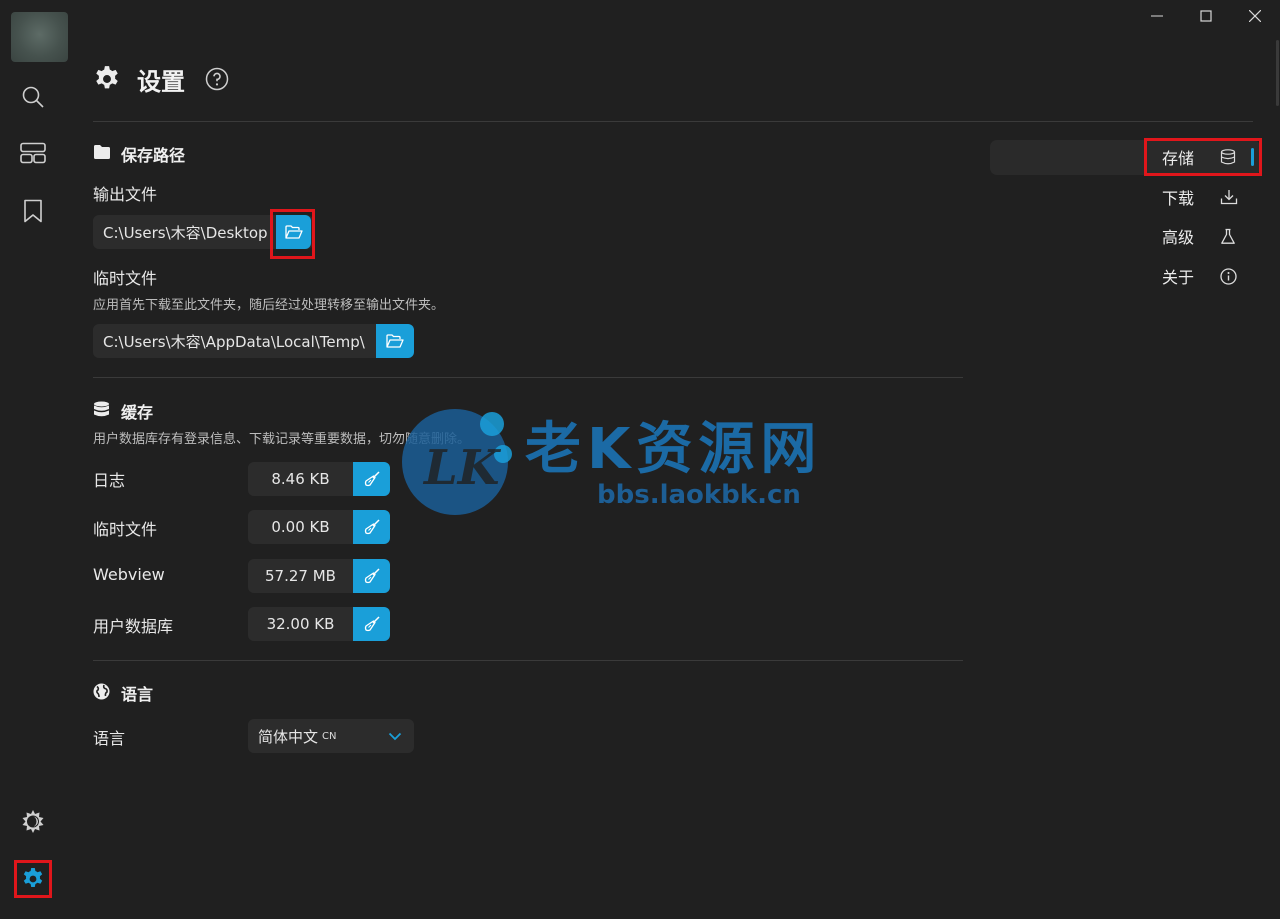  What do you see at coordinates (185, 232) in the screenshot?
I see `output-path-value: C:\Users\木容\Desktop` at bounding box center [185, 232].